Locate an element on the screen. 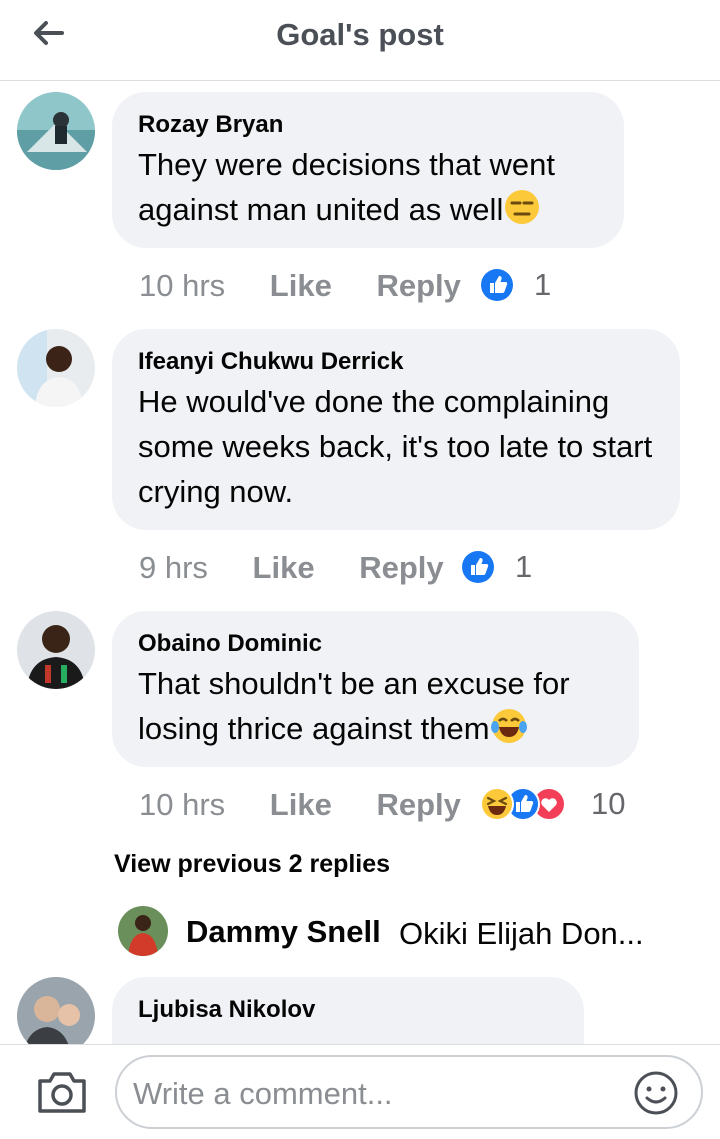 The height and width of the screenshot is (1139, 720). page-title: Goal's post is located at coordinates (360, 34).